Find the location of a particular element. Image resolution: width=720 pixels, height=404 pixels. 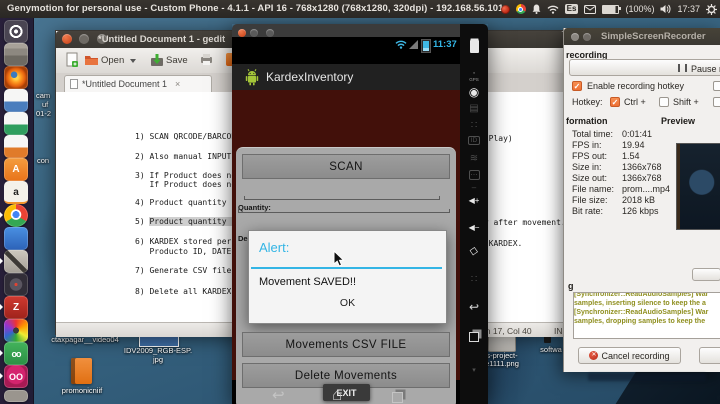

launcher-software-center: A is located at coordinates (16, 169).